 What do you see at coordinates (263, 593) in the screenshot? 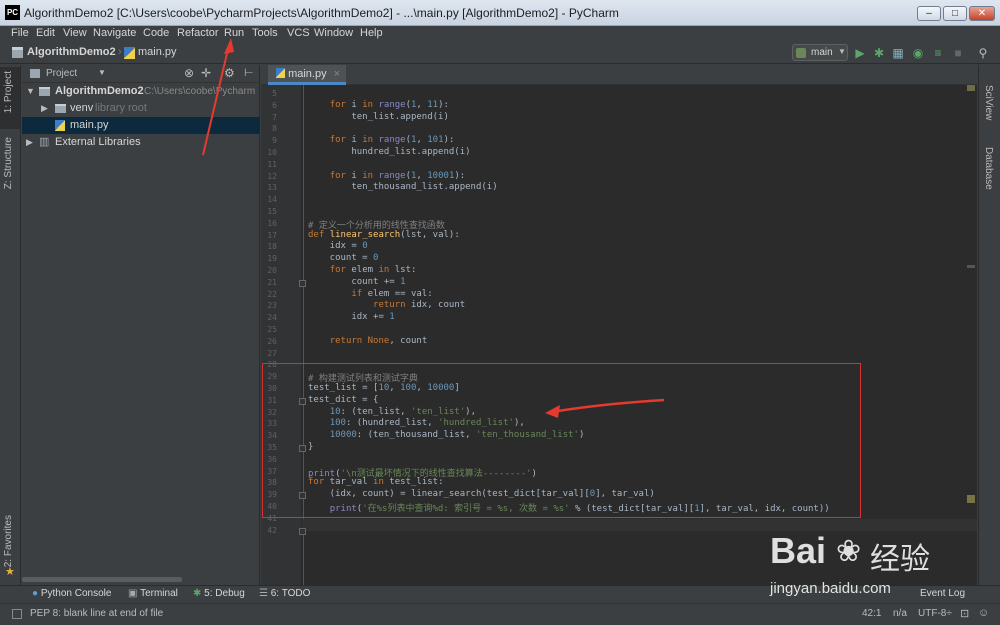
I see `todo-icon: ☰` at bounding box center [263, 593].